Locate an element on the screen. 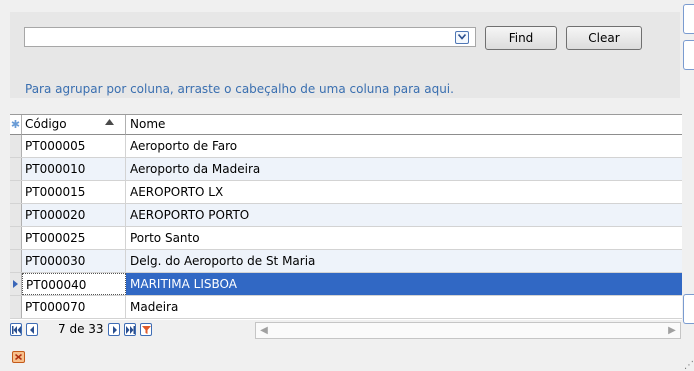 This screenshot has width=694, height=371. chevron-down-icon is located at coordinates (462, 37).